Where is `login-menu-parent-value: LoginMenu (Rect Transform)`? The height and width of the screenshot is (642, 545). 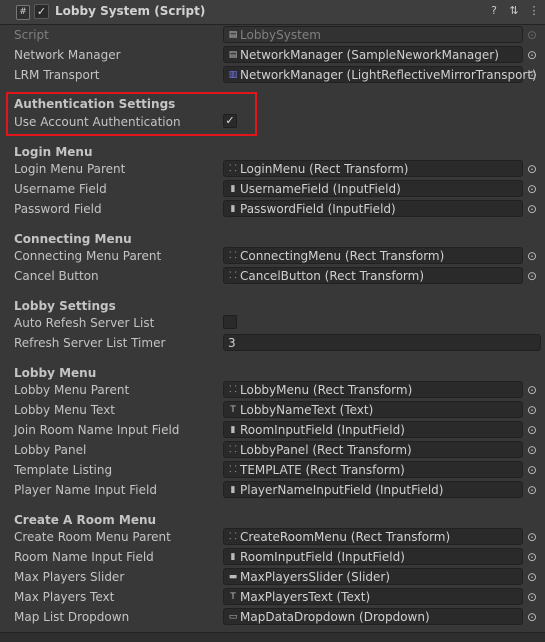
login-menu-parent-value: LoginMenu (Rect Transform) is located at coordinates (324, 169).